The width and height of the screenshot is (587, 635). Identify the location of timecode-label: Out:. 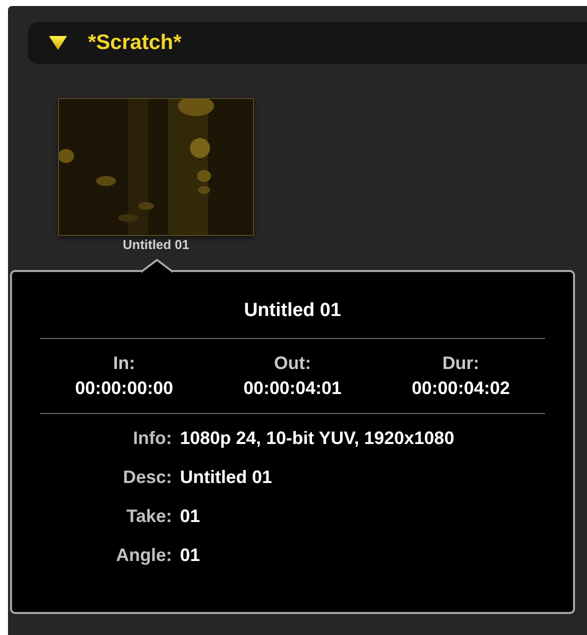
(292, 363).